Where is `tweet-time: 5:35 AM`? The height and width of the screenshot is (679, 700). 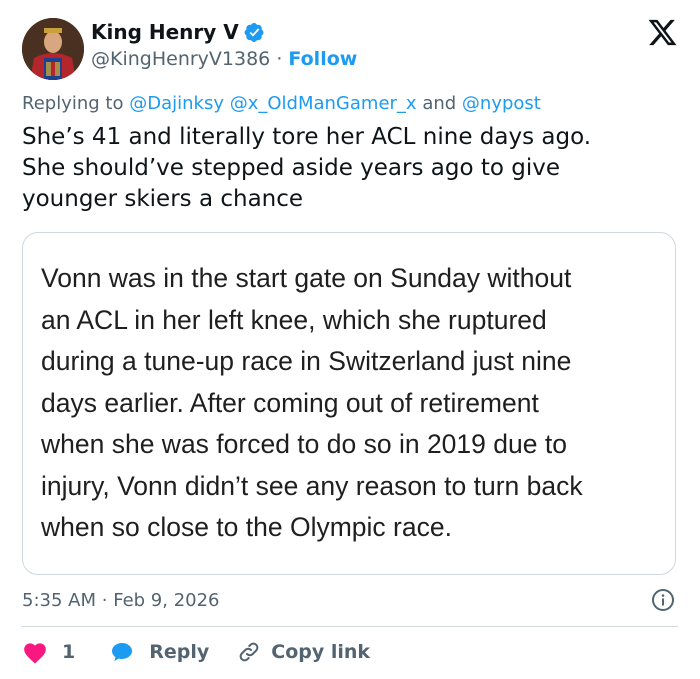 tweet-time: 5:35 AM is located at coordinates (59, 600).